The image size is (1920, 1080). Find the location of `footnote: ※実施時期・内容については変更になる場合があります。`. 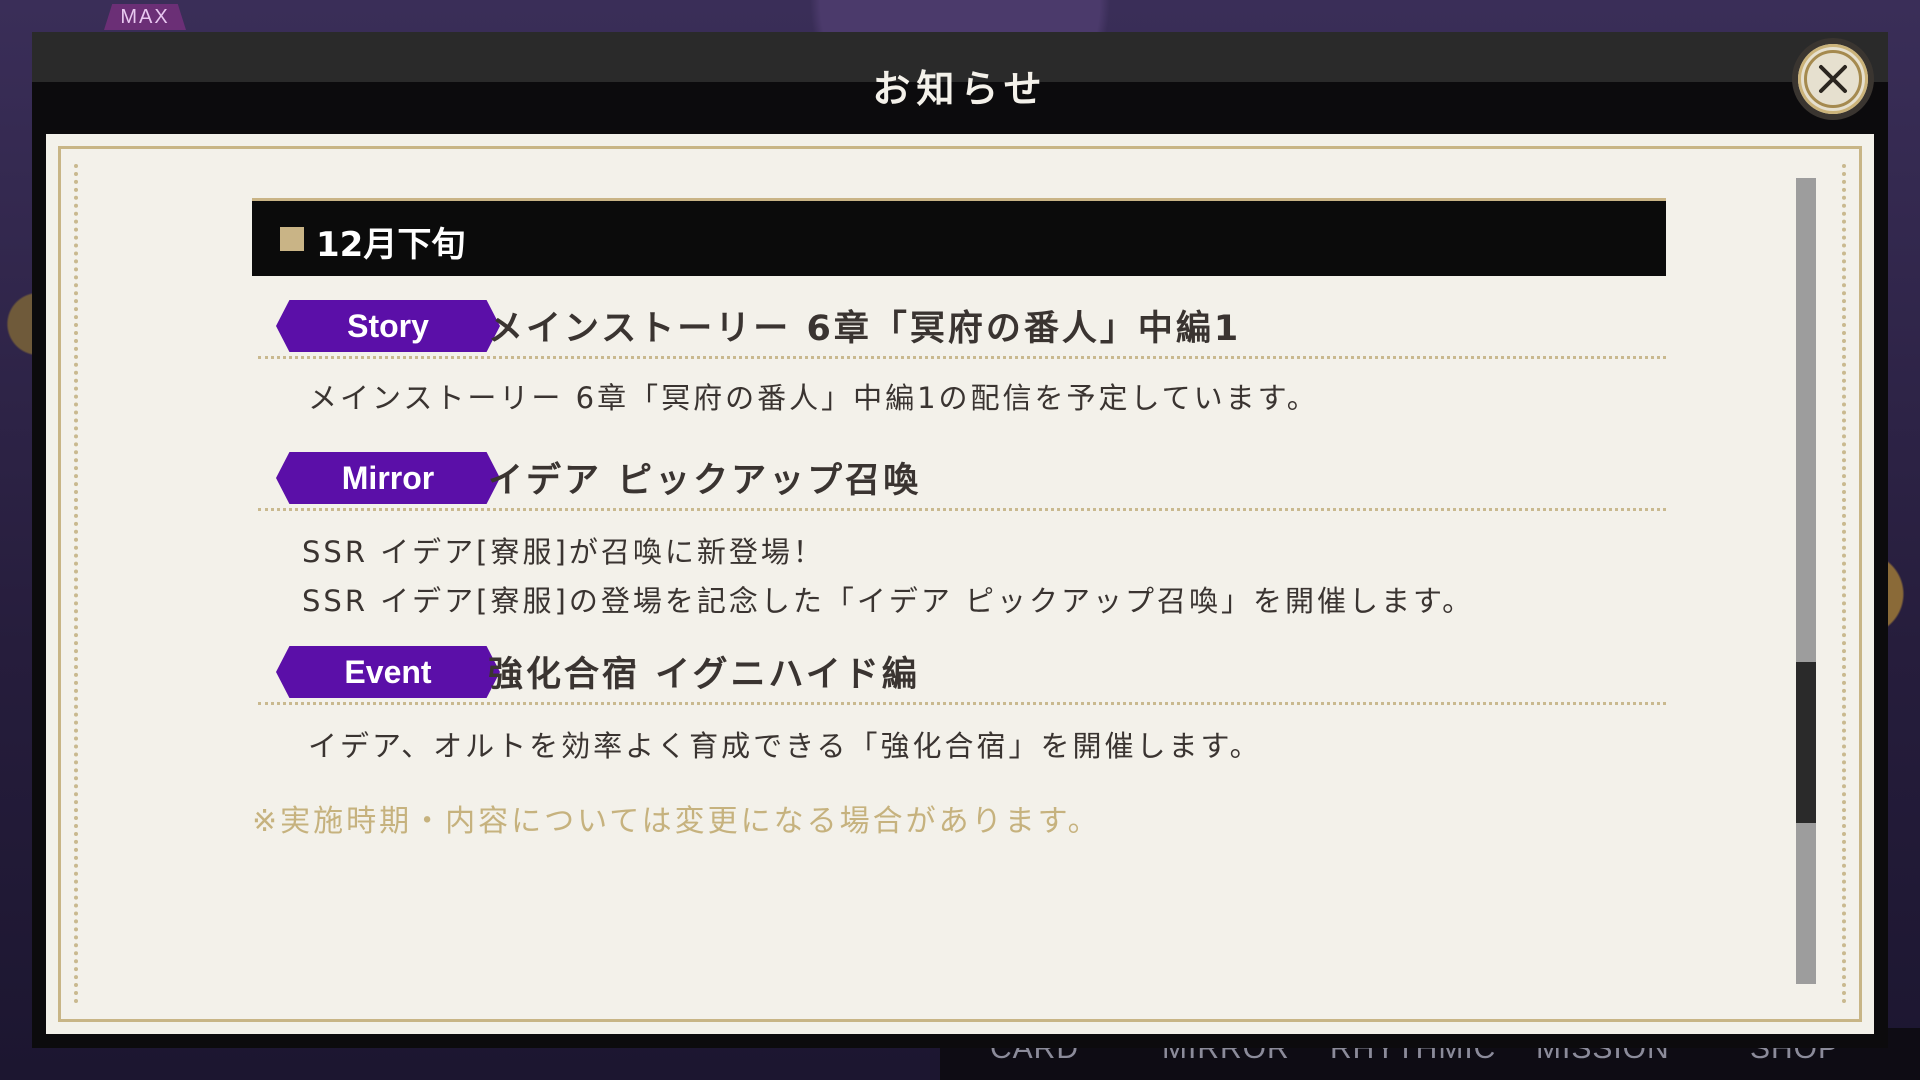

footnote: ※実施時期・内容については変更になる場合があります。 is located at coordinates (676, 821).